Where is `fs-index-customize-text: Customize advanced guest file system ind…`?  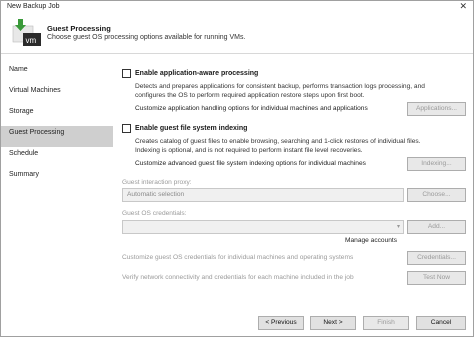 fs-index-customize-text: Customize advanced guest file system ind… is located at coordinates (250, 163).